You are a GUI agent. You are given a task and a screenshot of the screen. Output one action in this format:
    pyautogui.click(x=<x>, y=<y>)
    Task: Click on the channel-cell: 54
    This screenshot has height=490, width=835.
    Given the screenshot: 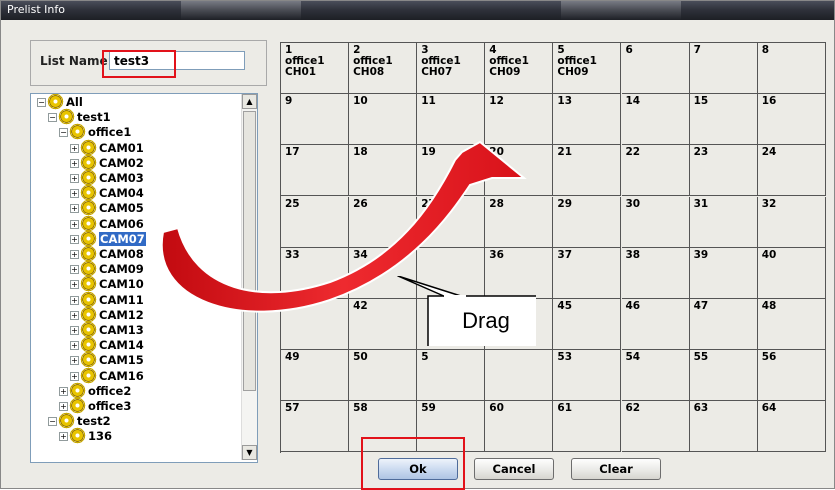 What is the action you would take?
    pyautogui.click(x=655, y=376)
    